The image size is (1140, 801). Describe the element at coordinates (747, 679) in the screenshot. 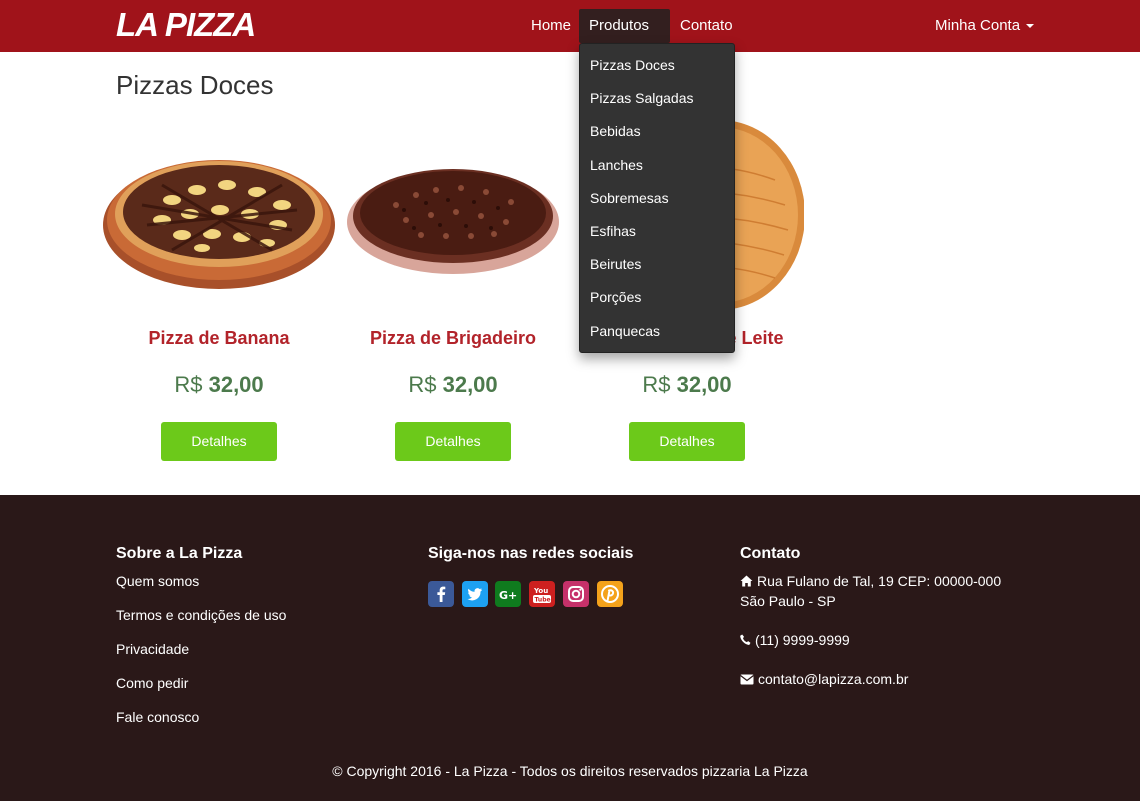

I see `envelope-icon` at that location.